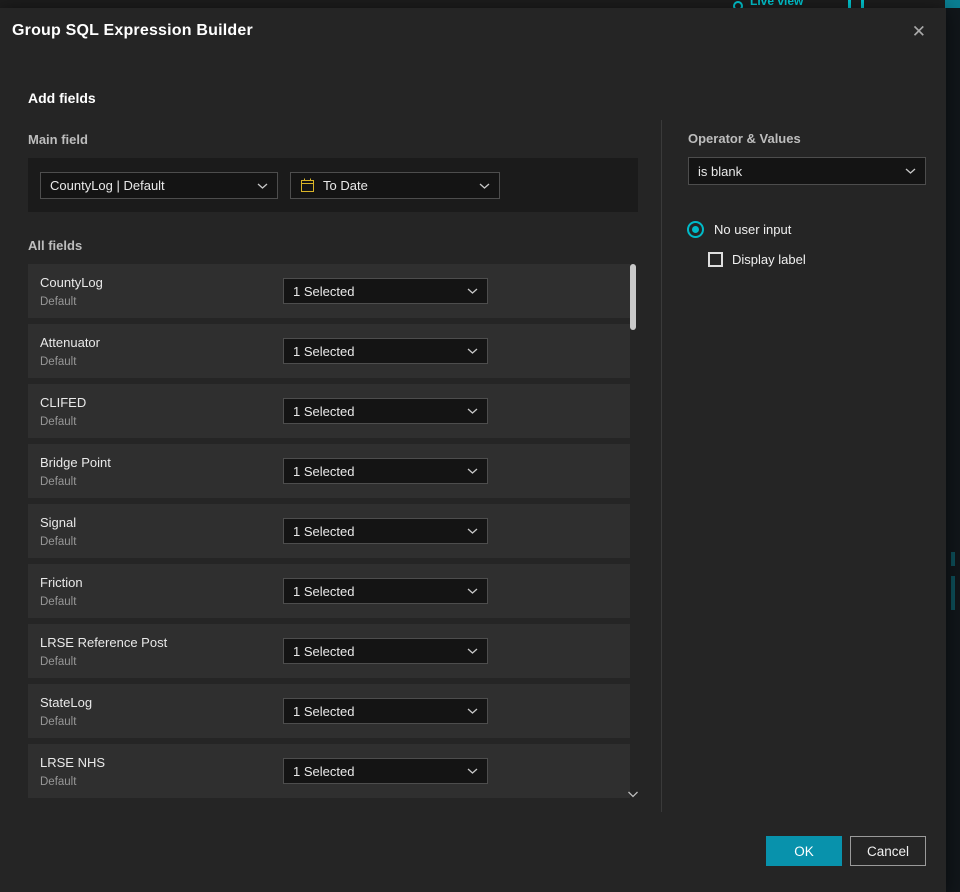 This screenshot has height=892, width=960. What do you see at coordinates (720, 171) in the screenshot?
I see `dropdown-value: is blank` at bounding box center [720, 171].